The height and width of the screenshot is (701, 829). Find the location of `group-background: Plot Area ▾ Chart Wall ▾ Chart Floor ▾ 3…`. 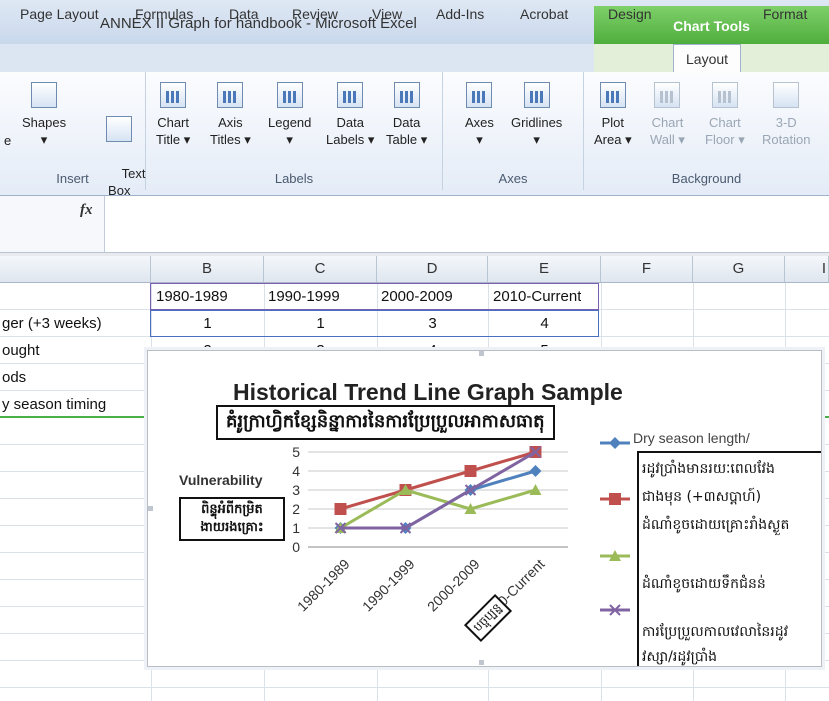

group-background: Plot Area ▾ Chart Wall ▾ Chart Floor ▾ 3… is located at coordinates (706, 131).